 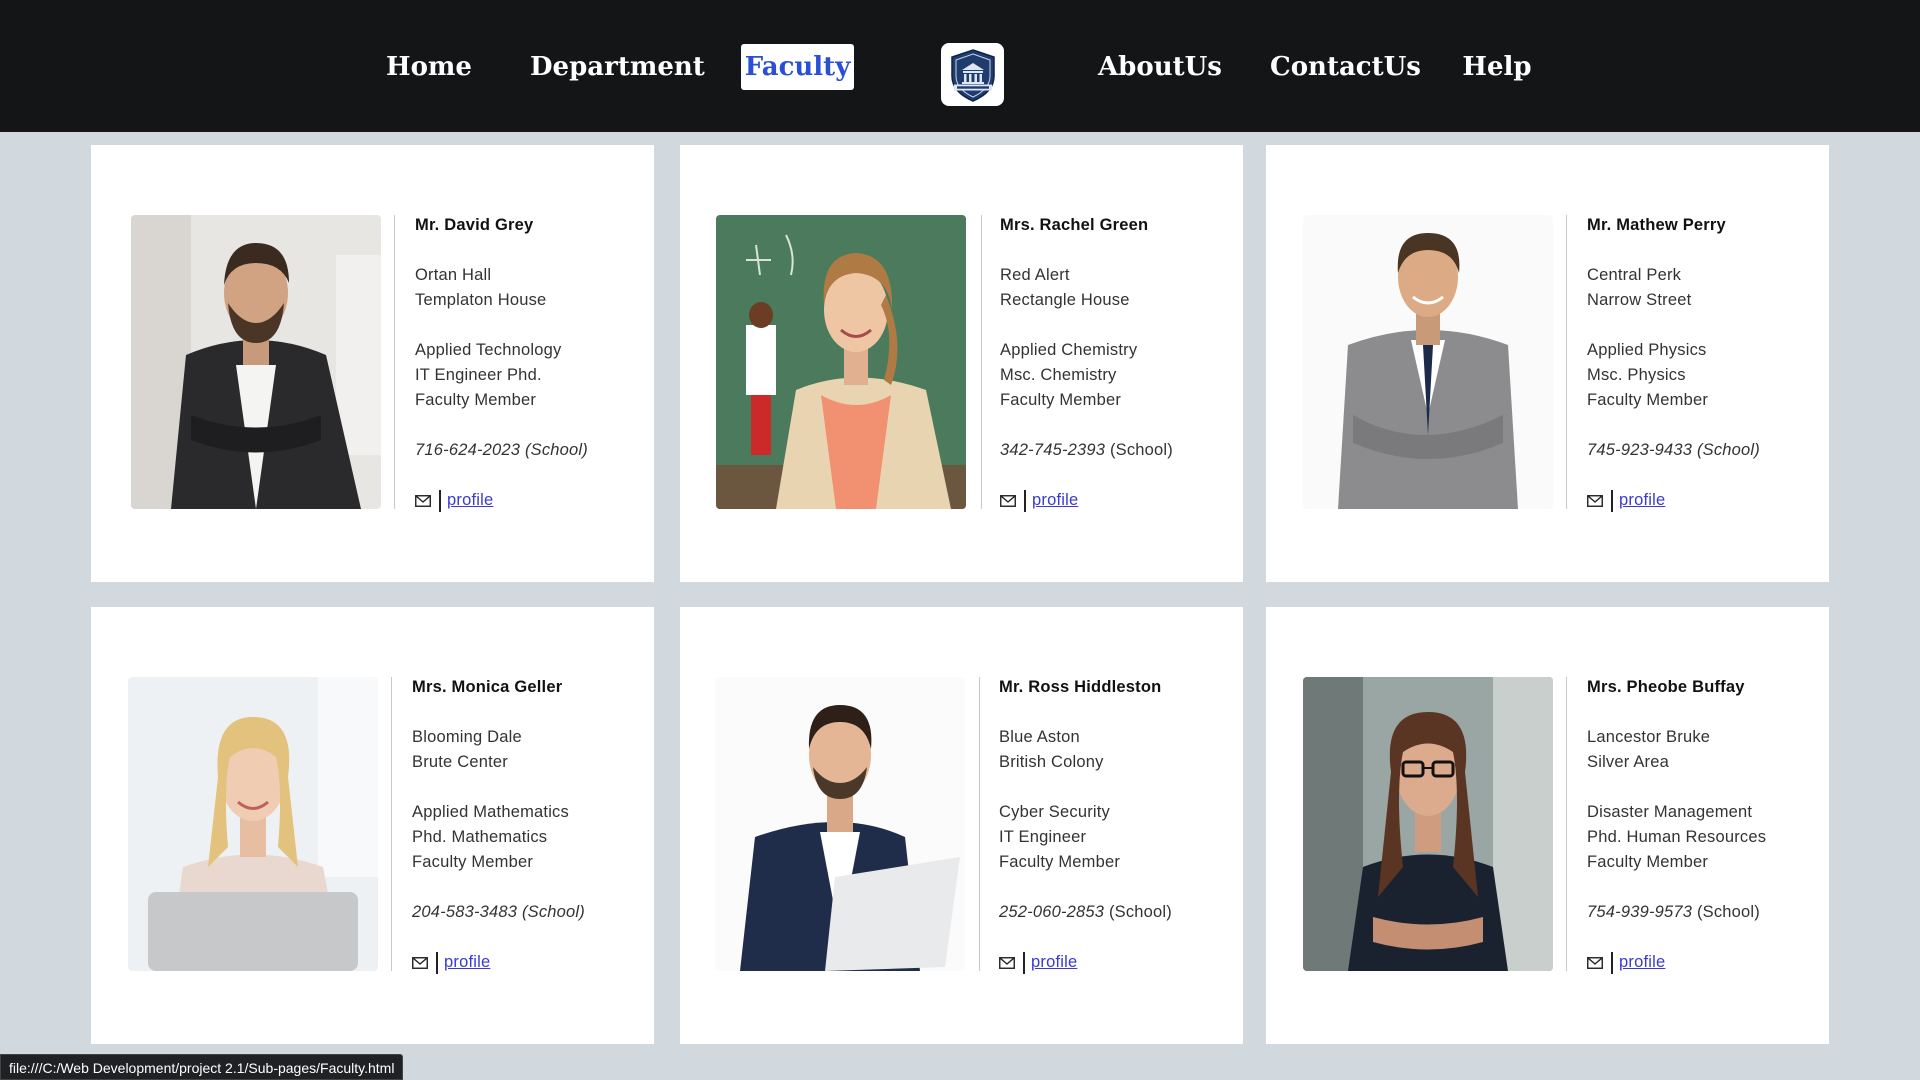 I want to click on faculty-degree: Msc. Physics, so click(x=1636, y=375).